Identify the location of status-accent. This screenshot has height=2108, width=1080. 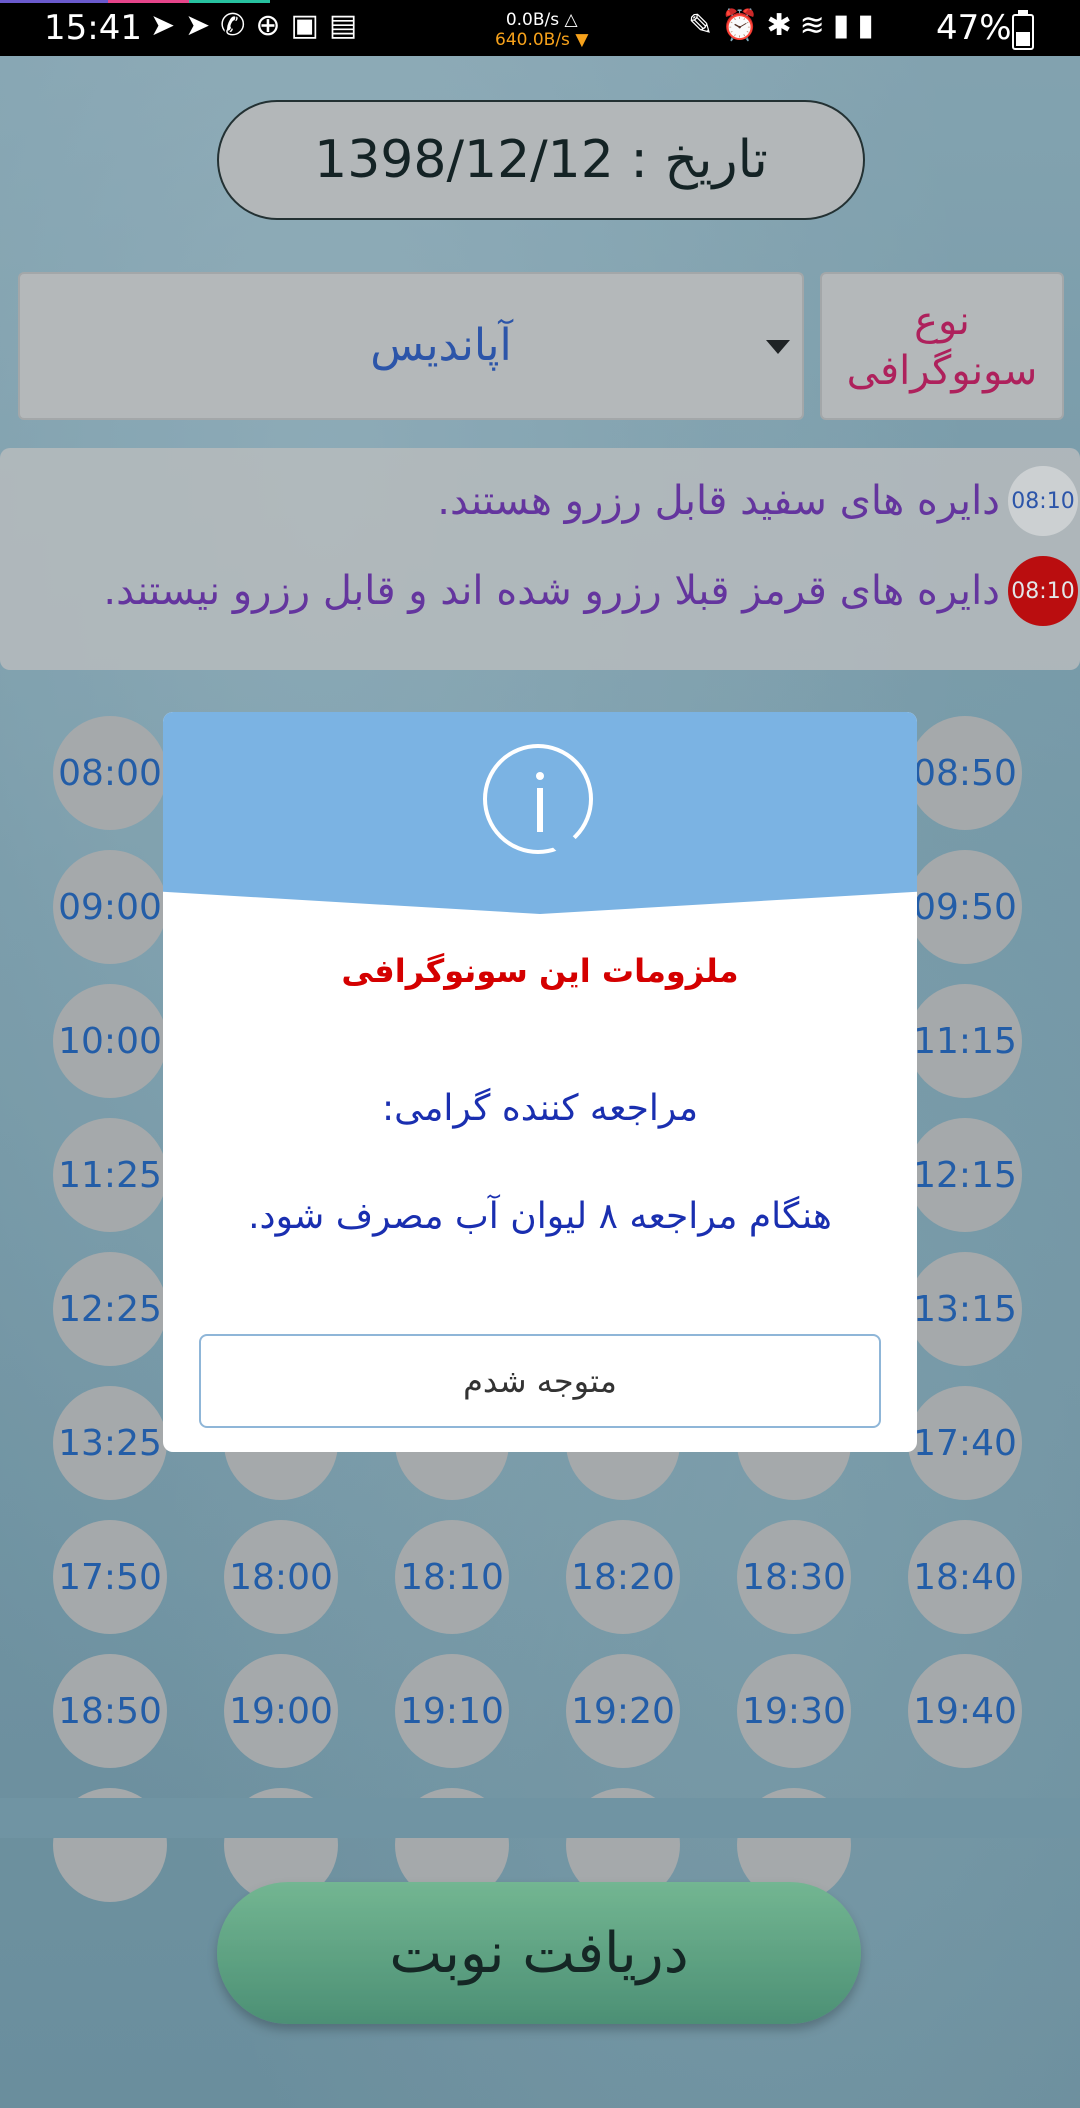
(135, 1).